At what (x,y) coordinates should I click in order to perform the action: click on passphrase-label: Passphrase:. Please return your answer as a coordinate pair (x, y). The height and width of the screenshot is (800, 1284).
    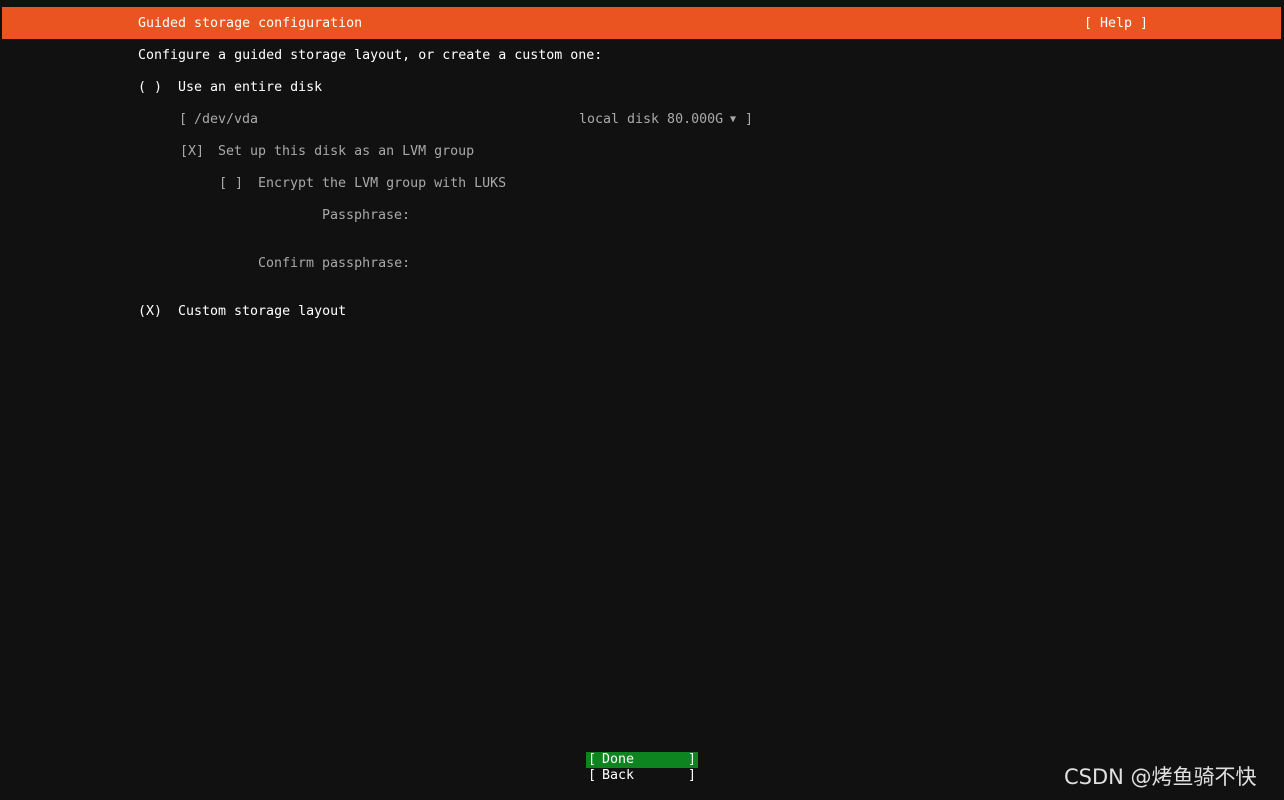
    Looking at the image, I should click on (366, 215).